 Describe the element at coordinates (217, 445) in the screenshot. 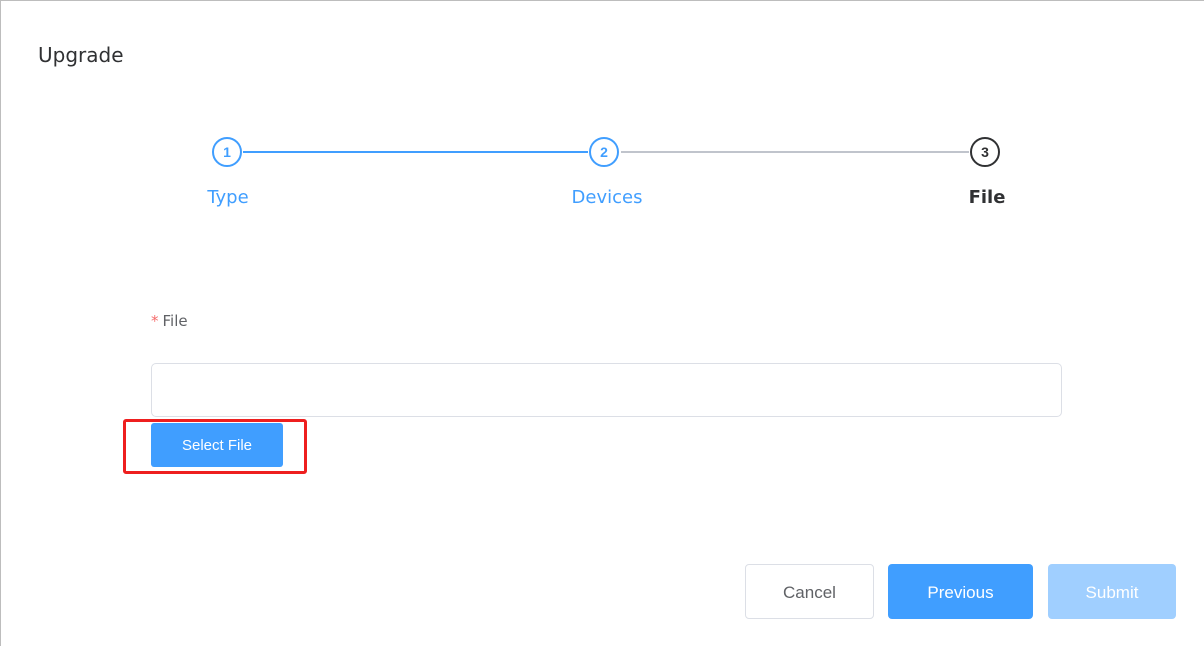

I see `select-file-button: Select File` at that location.